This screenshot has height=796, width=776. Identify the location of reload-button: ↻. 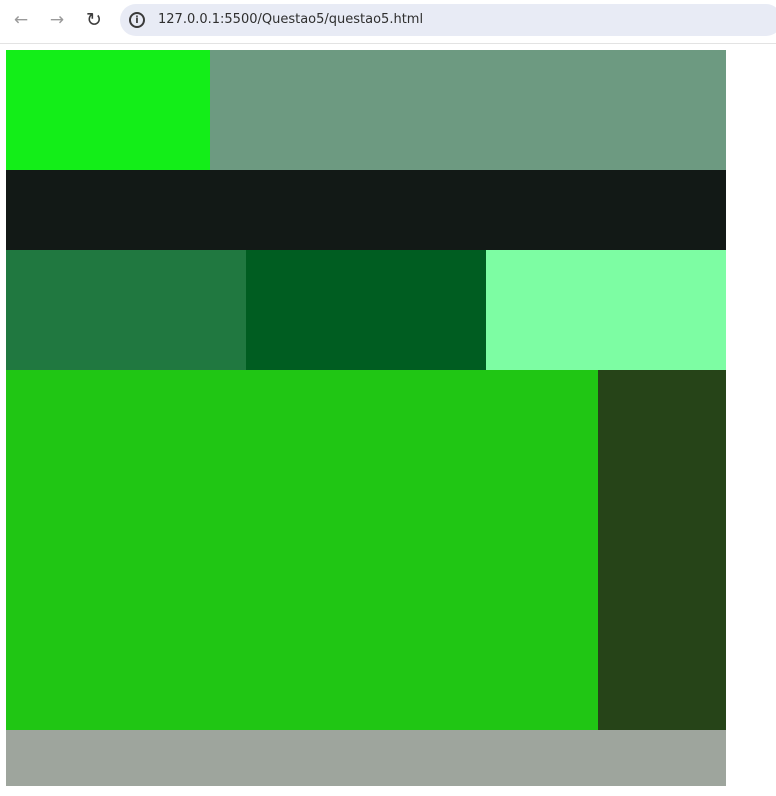
(94, 20).